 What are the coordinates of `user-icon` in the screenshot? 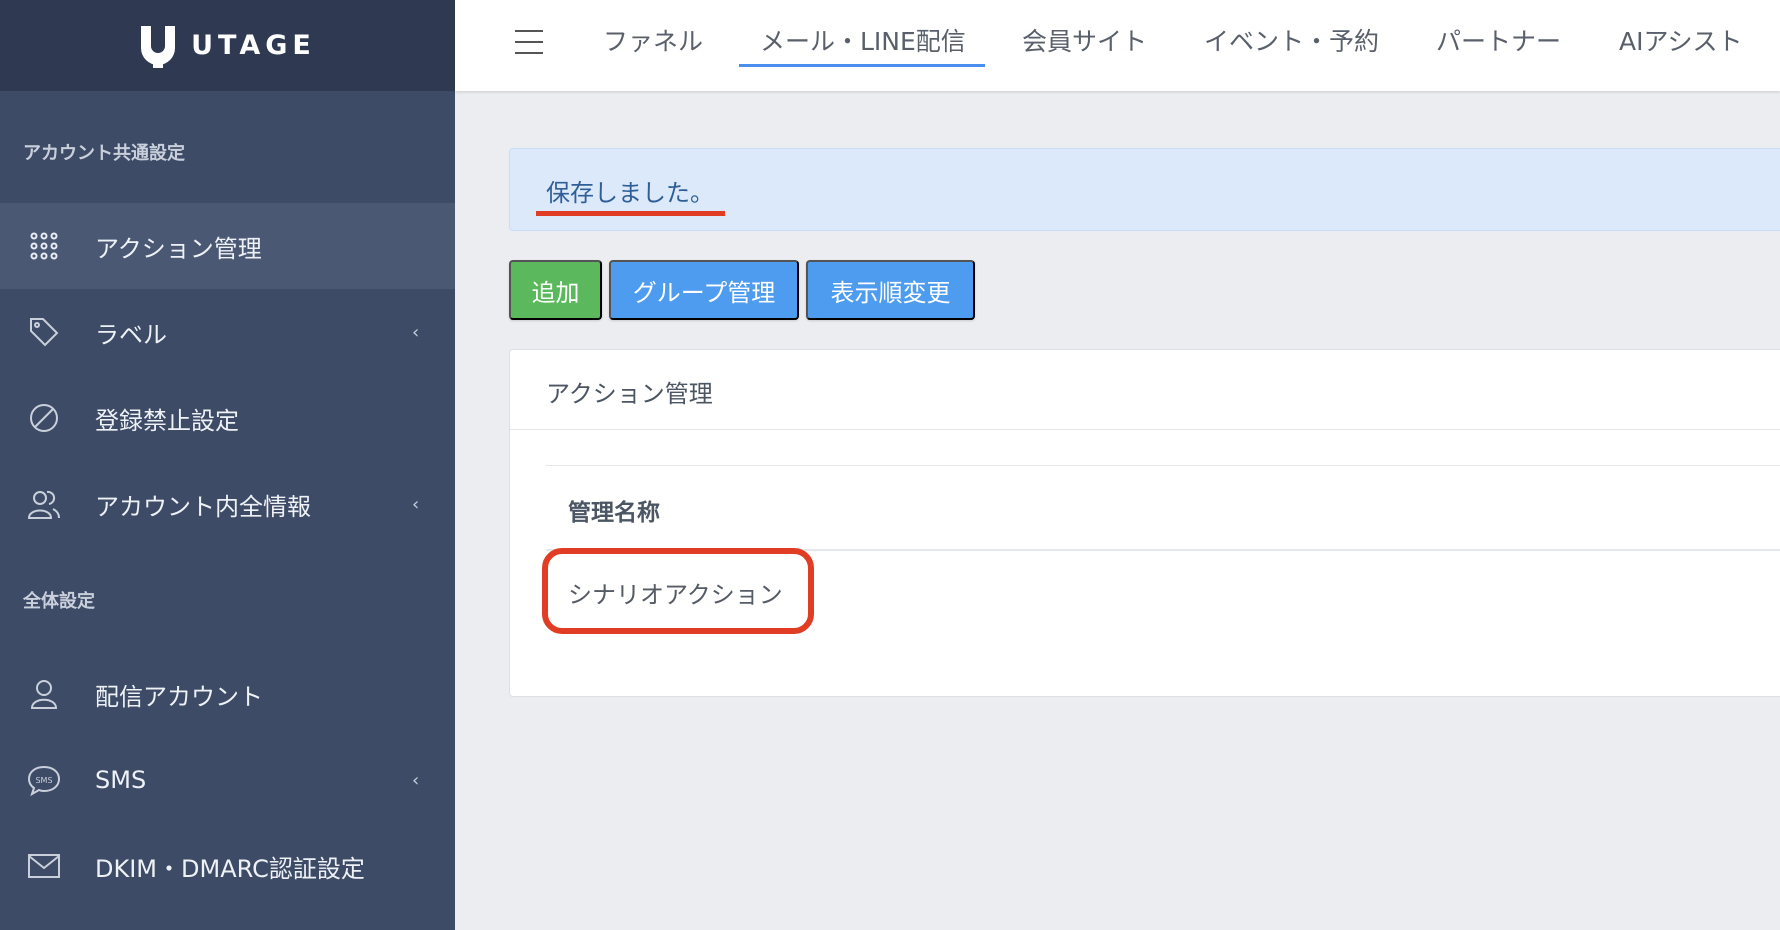 It's located at (44, 694).